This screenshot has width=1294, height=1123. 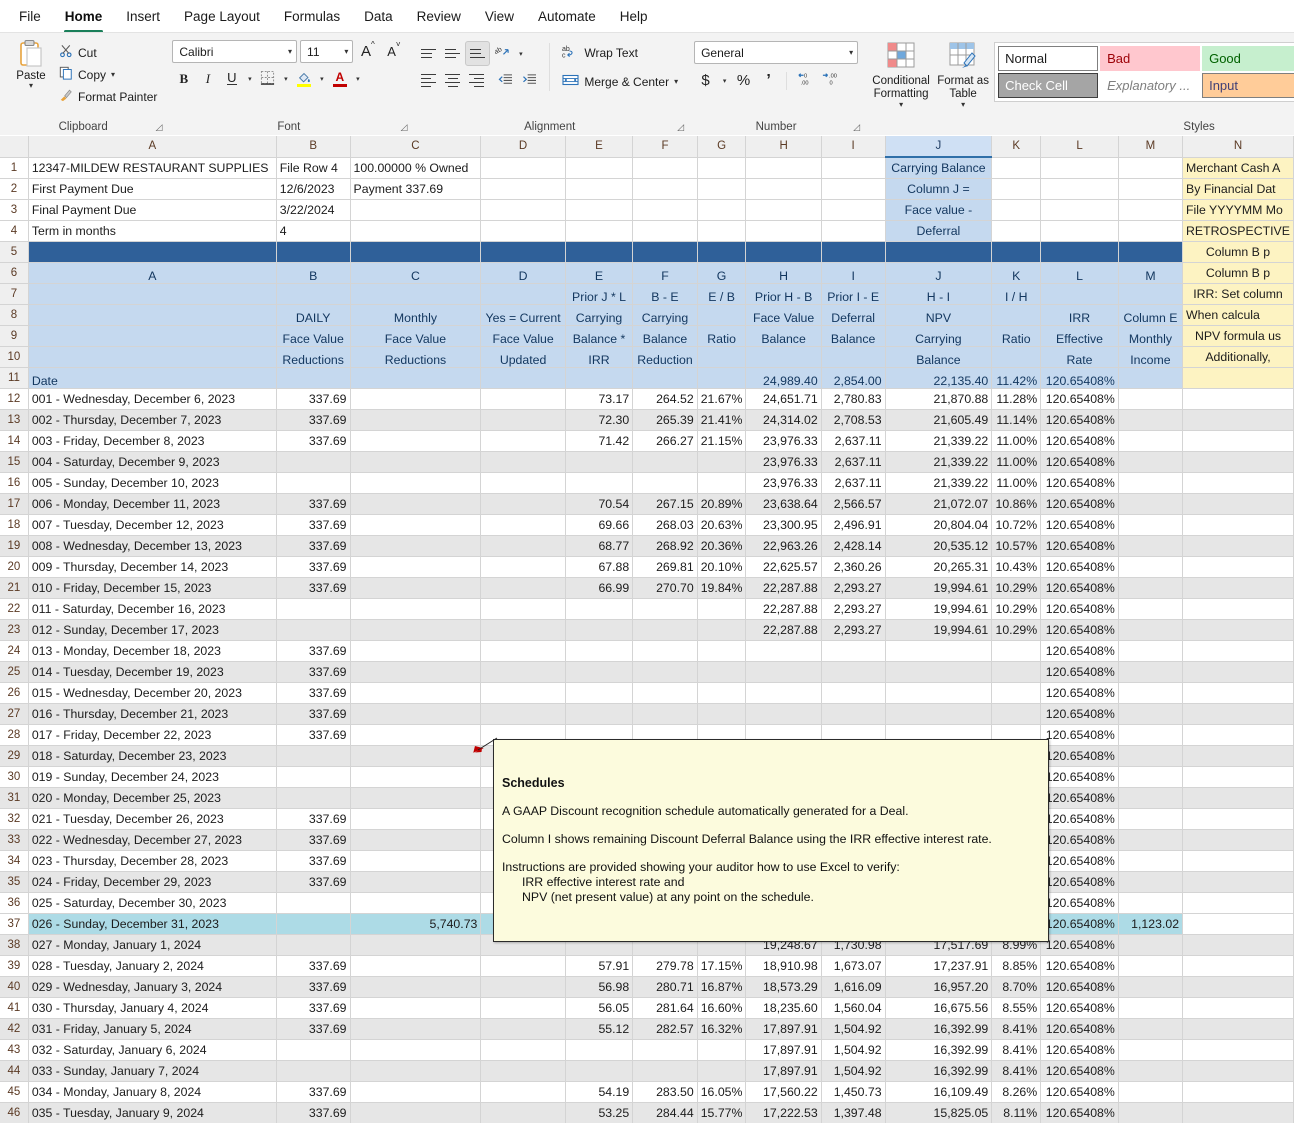 What do you see at coordinates (313, 945) in the screenshot?
I see `cell-B38` at bounding box center [313, 945].